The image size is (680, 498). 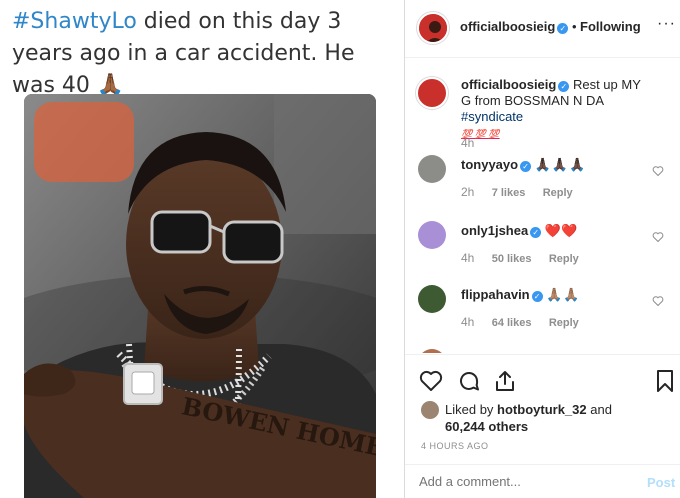 I want to click on add-comment-bar: Post, so click(x=542, y=481).